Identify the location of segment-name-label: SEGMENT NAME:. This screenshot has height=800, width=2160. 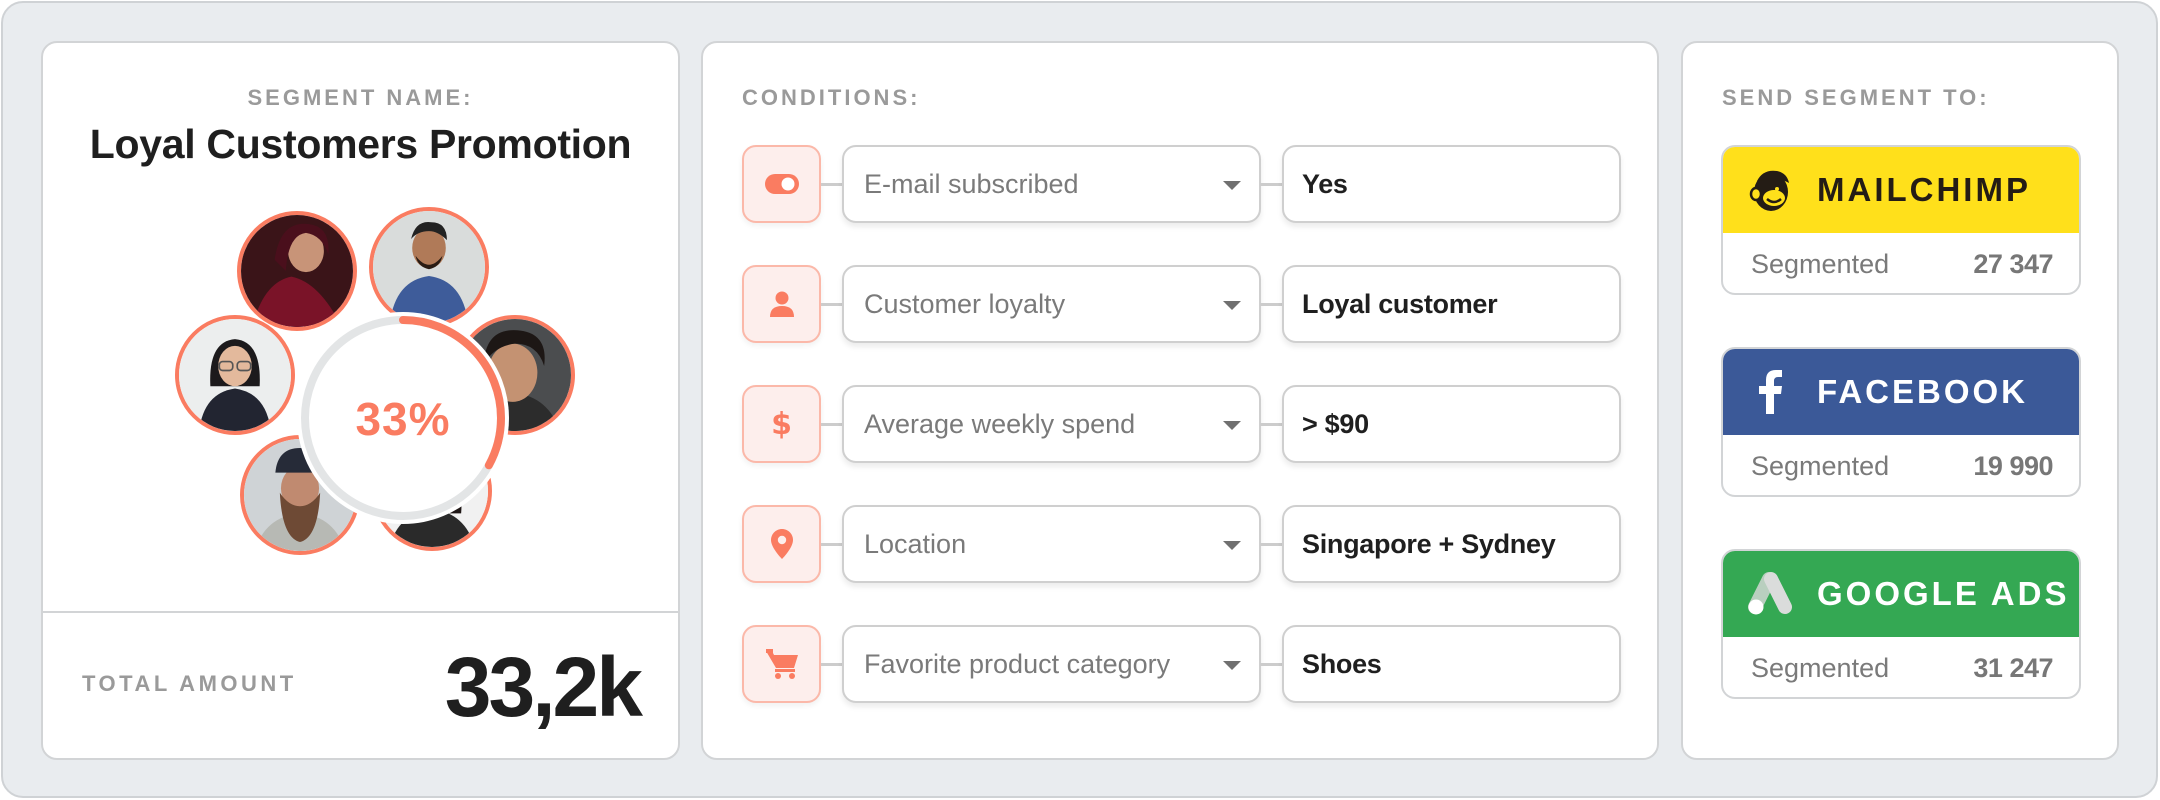
(360, 97).